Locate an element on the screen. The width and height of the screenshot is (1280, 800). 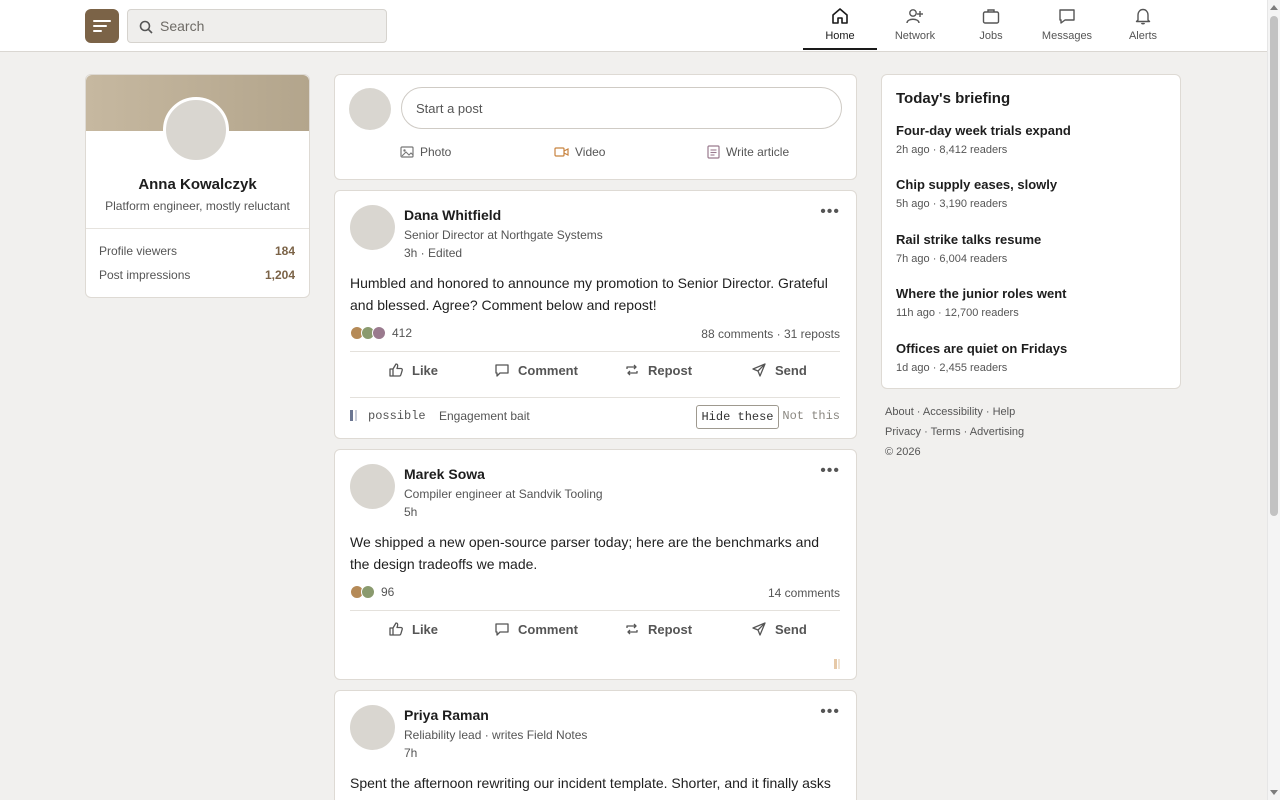
reaction-count: 96 is located at coordinates (388, 592).